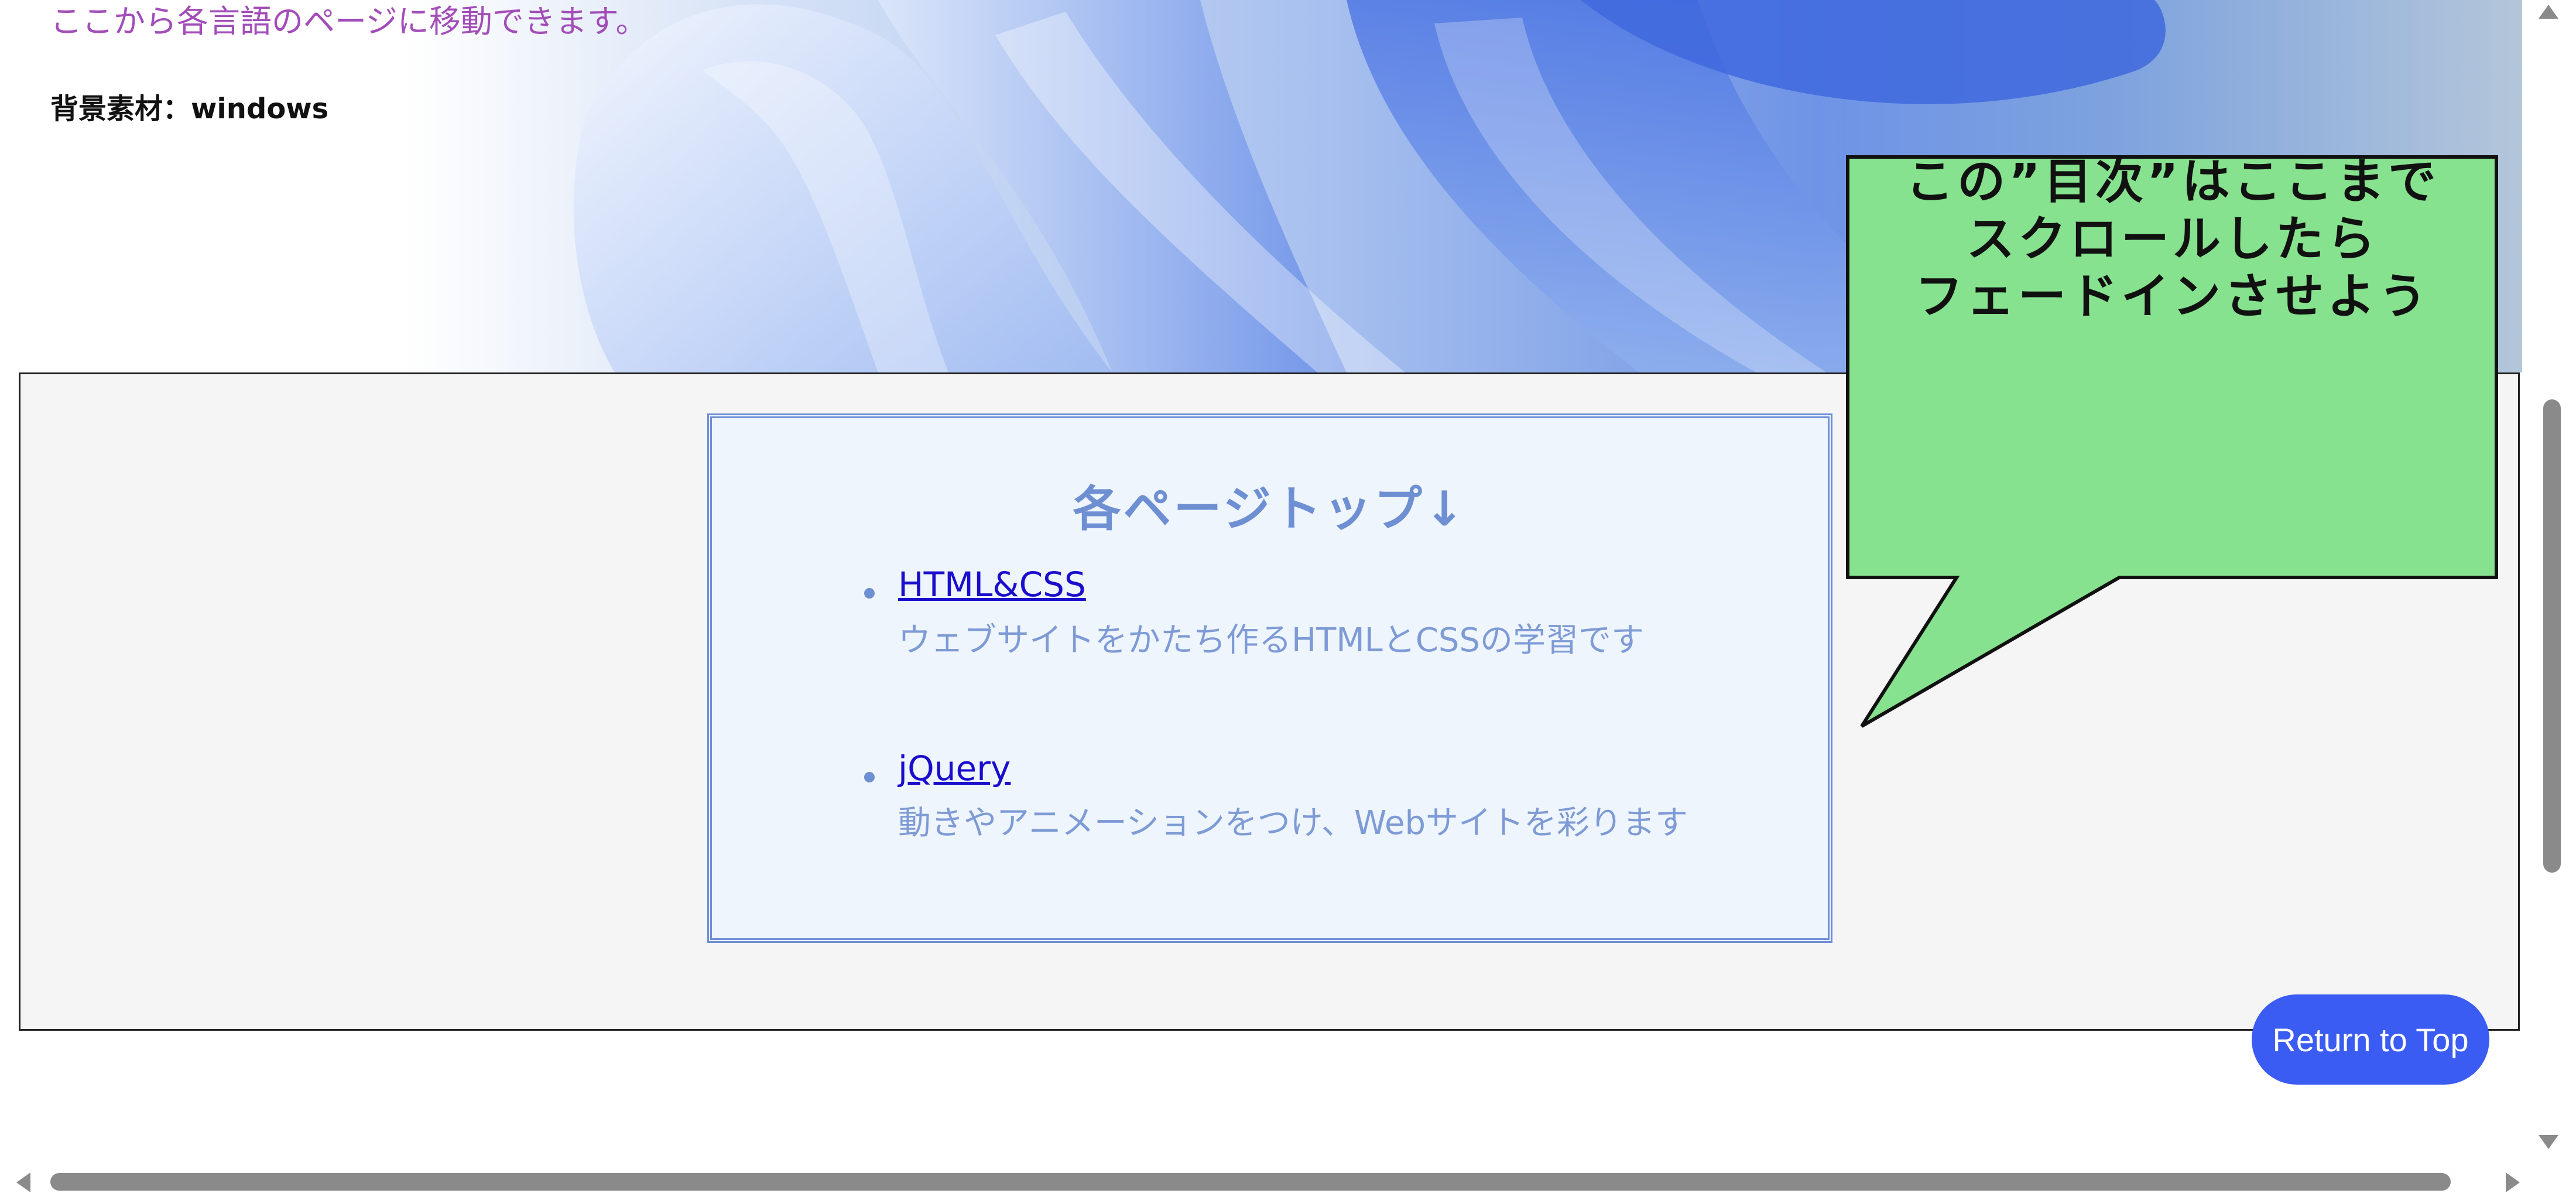 The image size is (2576, 1200). What do you see at coordinates (189, 109) in the screenshot?
I see `background-credit: 背景素材：windows` at bounding box center [189, 109].